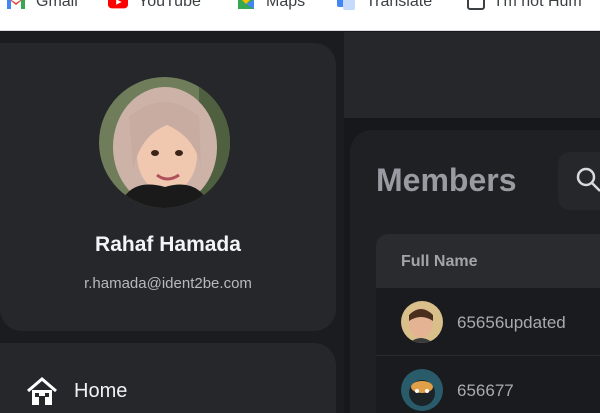  What do you see at coordinates (101, 390) in the screenshot?
I see `sidebar-item-label: Home` at bounding box center [101, 390].